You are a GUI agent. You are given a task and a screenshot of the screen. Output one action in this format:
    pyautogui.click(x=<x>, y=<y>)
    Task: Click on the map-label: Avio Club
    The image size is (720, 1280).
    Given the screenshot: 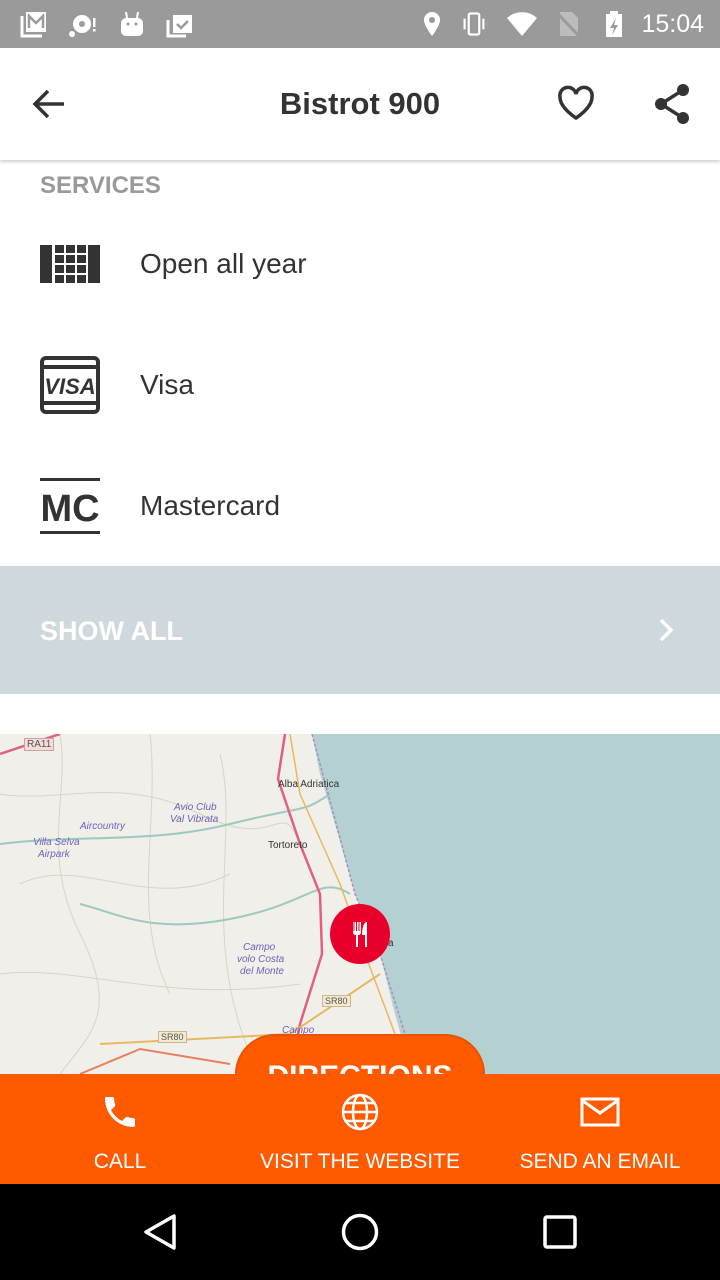 What is the action you would take?
    pyautogui.click(x=195, y=807)
    